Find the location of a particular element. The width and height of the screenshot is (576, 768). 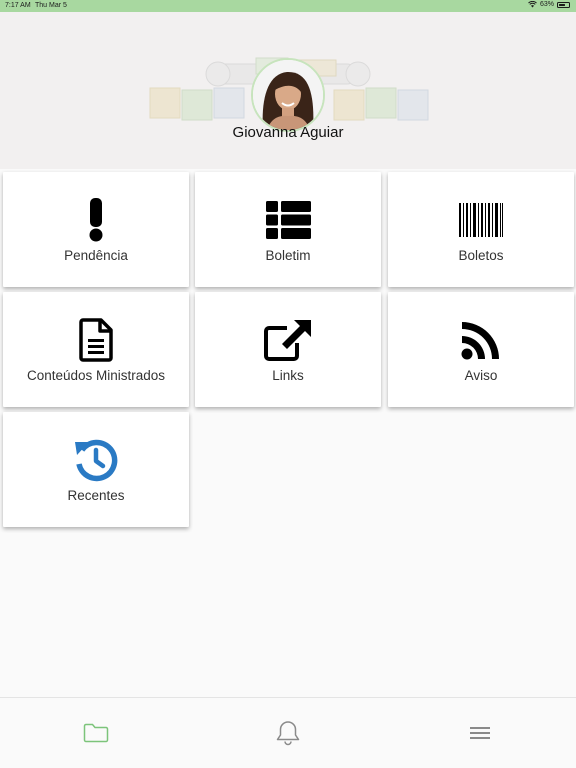

exclamation-icon is located at coordinates (96, 220).